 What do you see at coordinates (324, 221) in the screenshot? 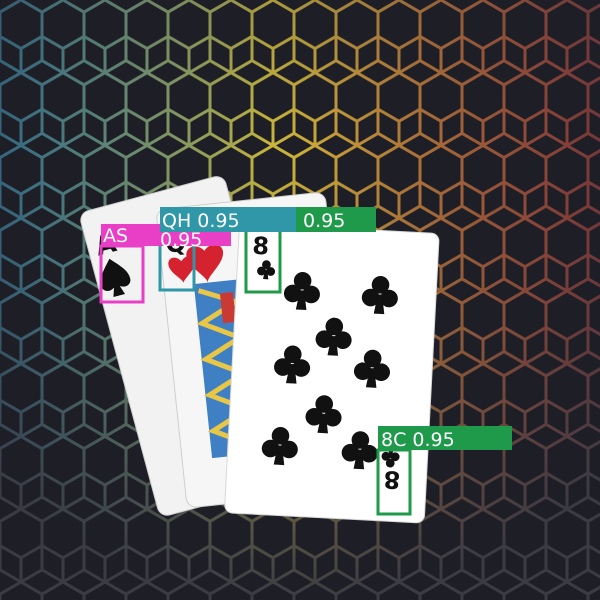
I see `label-8c-top-text: 0.95` at bounding box center [324, 221].